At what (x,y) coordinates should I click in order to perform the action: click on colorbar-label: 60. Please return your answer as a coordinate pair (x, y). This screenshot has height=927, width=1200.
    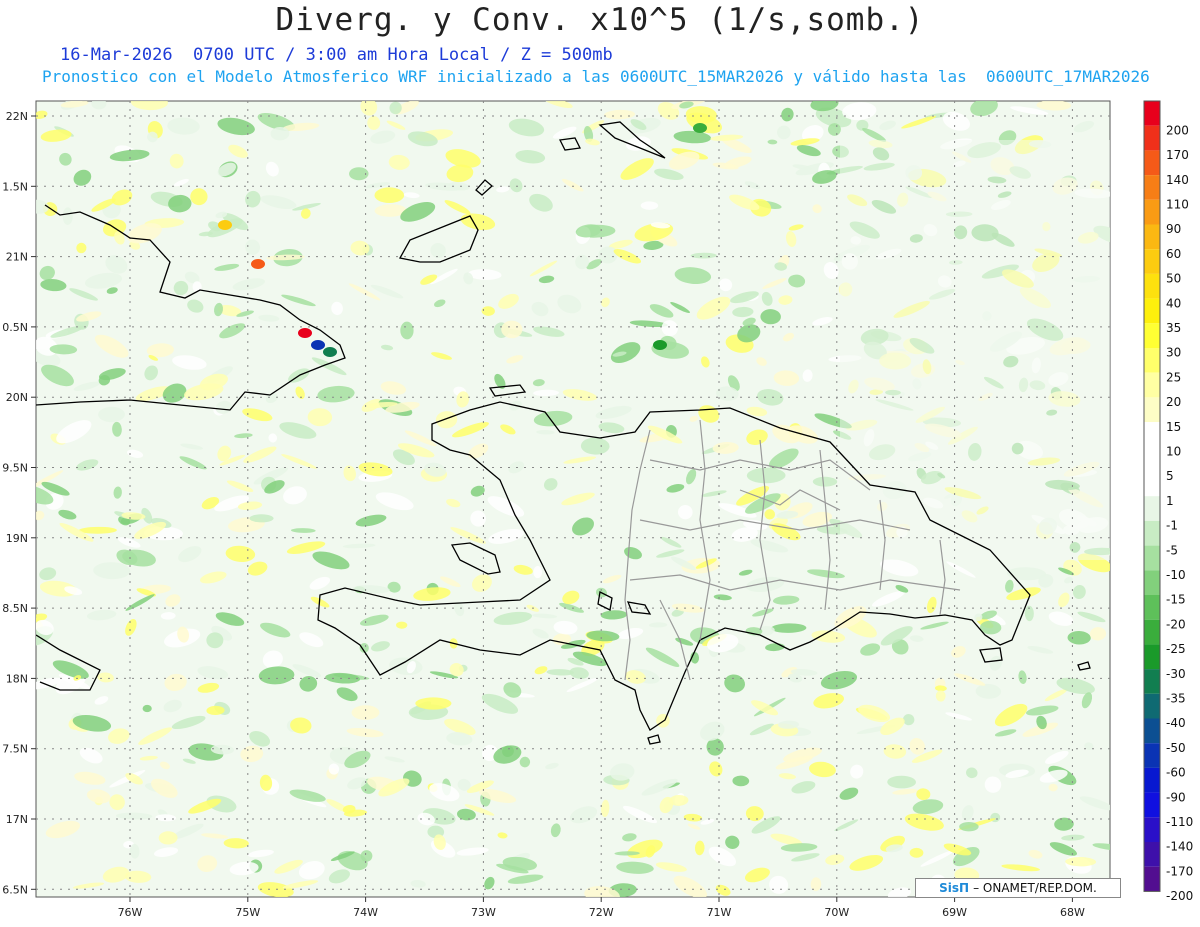
    Looking at the image, I should click on (1173, 254).